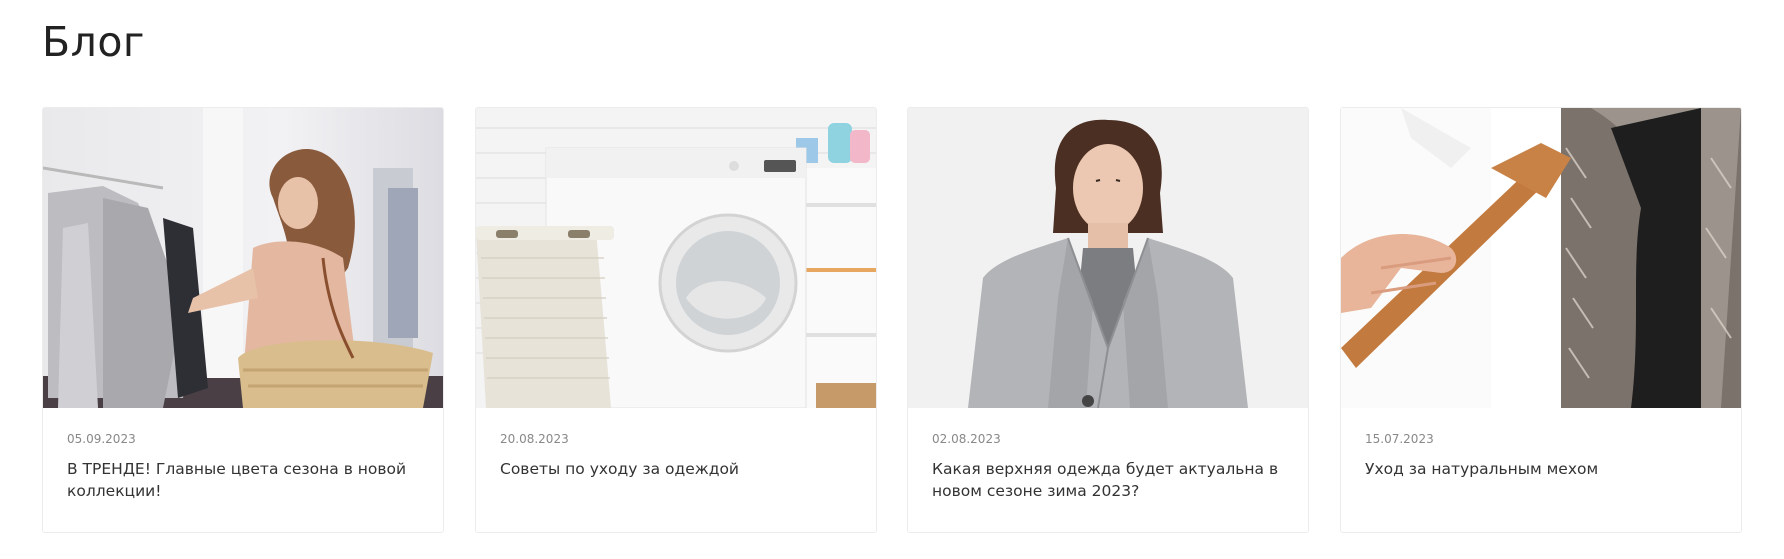 The image size is (1784, 559). What do you see at coordinates (1108, 258) in the screenshot?
I see `post-image-coat` at bounding box center [1108, 258].